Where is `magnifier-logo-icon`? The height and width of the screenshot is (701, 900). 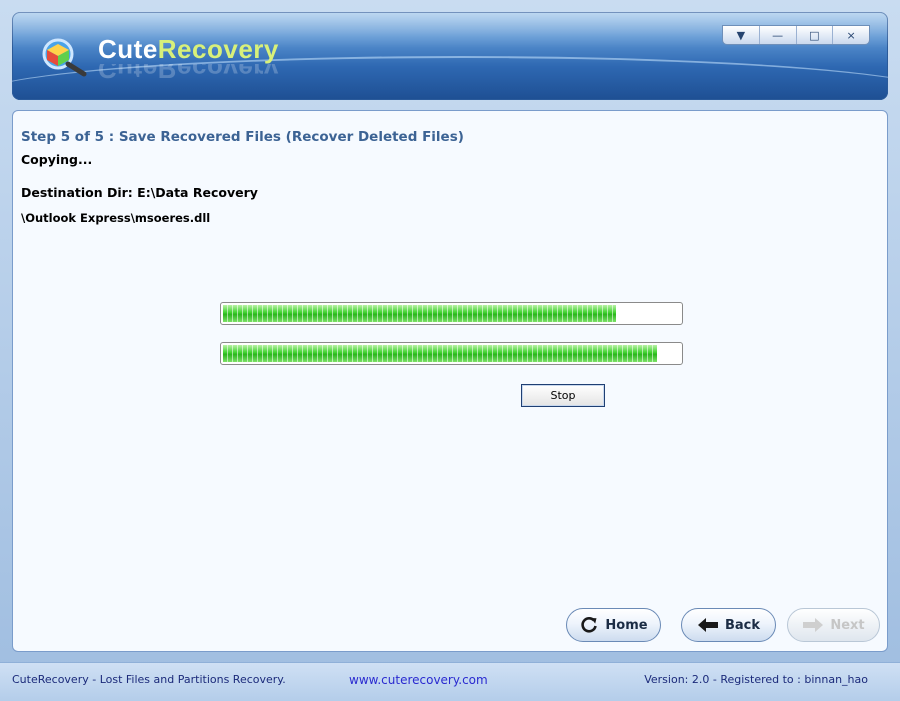
magnifier-logo-icon is located at coordinates (64, 57).